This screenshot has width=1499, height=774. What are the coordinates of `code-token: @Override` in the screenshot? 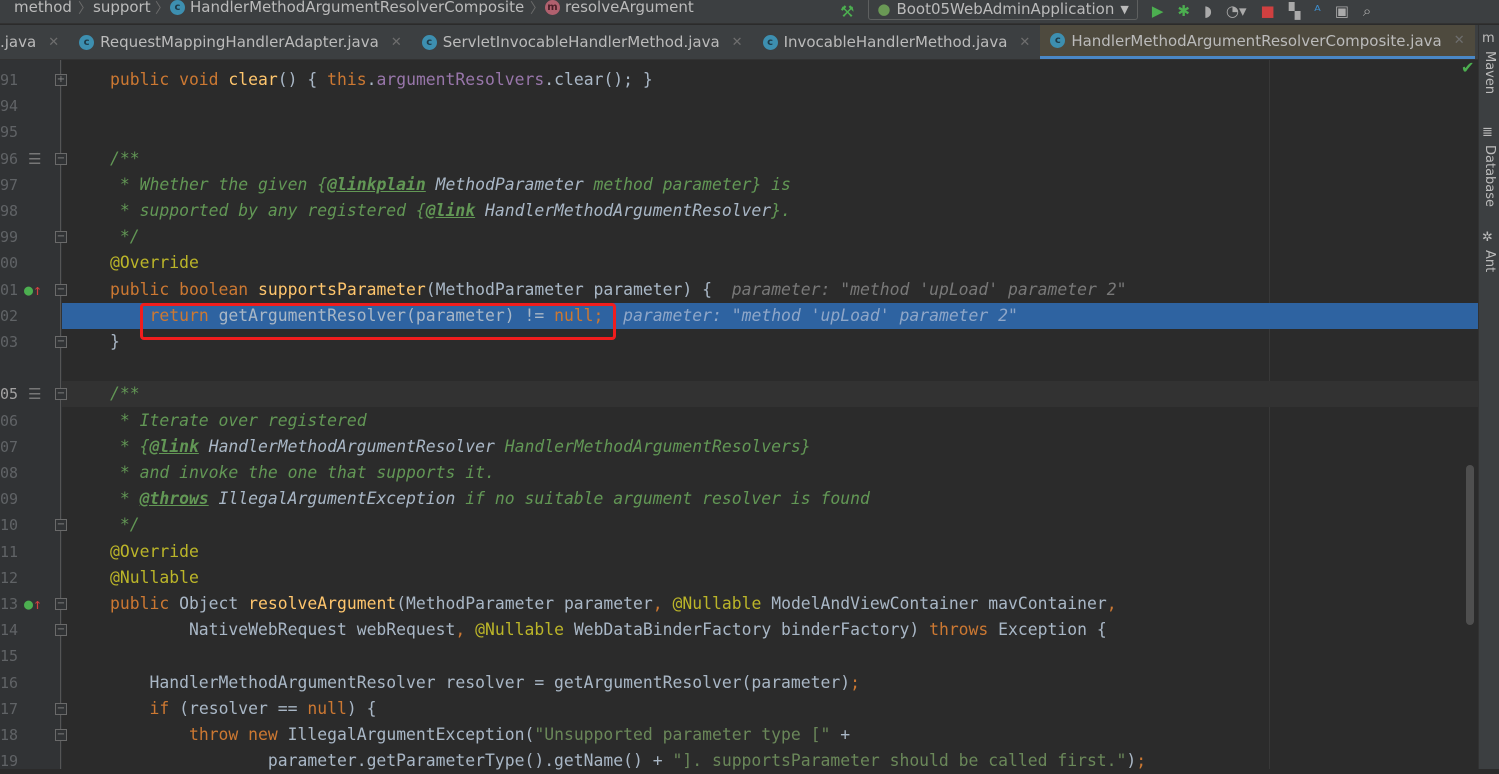 It's located at (154, 551).